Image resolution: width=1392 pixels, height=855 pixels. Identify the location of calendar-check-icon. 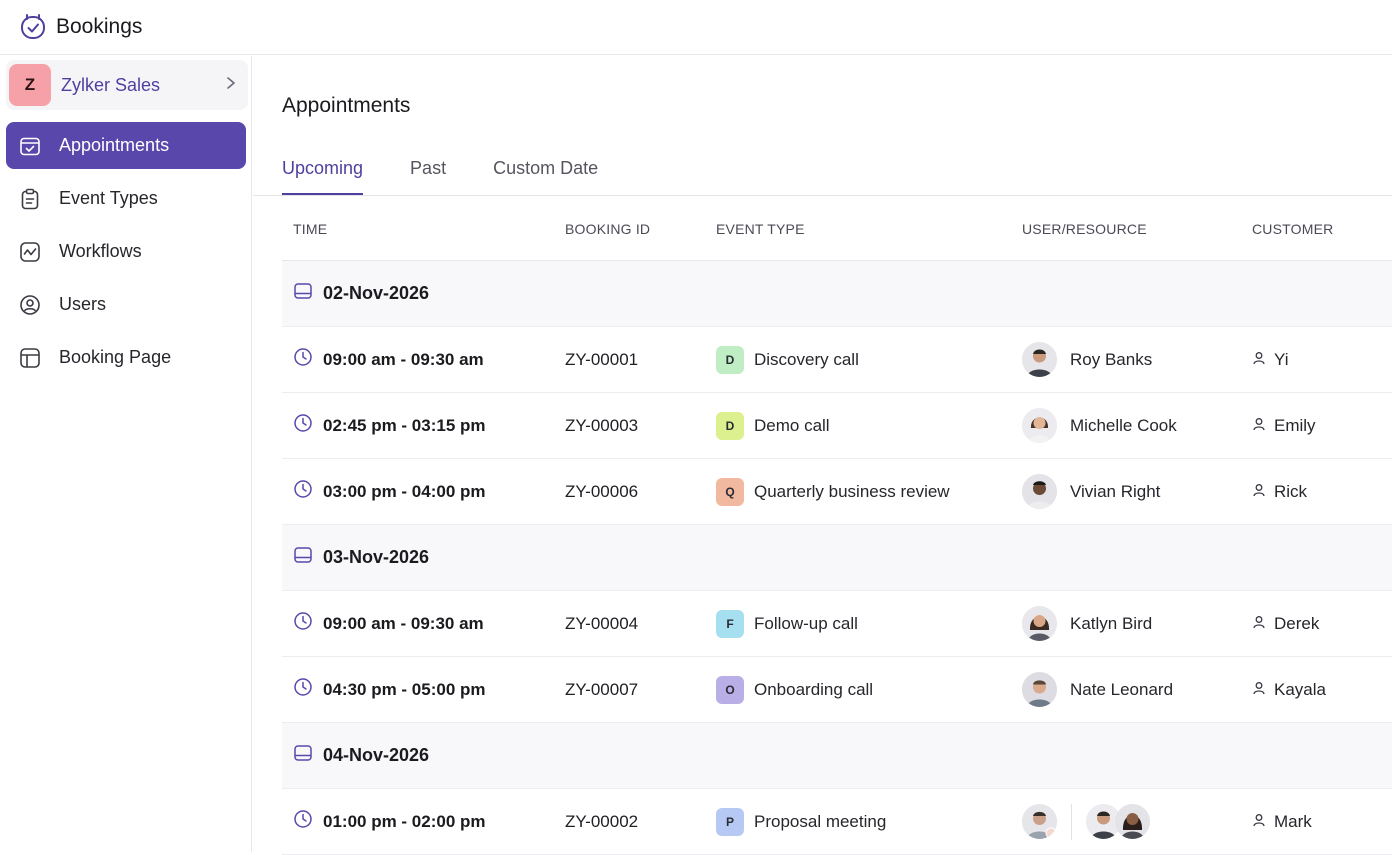
(30, 146).